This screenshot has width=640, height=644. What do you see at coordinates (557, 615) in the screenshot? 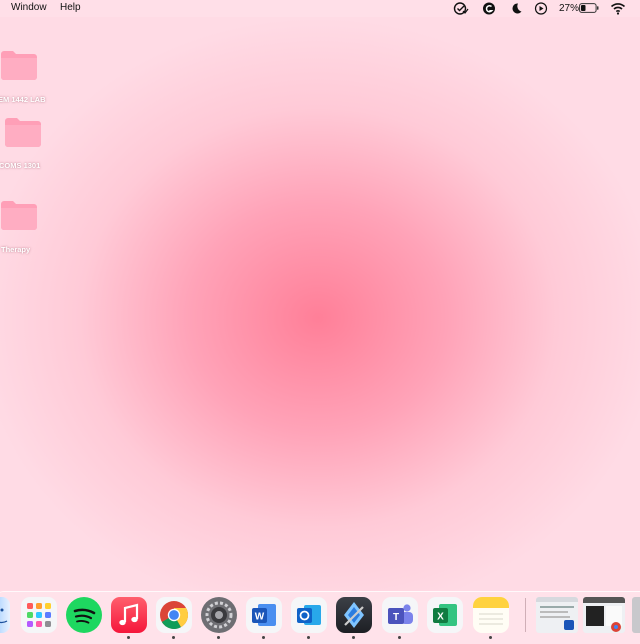
I see `recent-word-window-thumbnail` at bounding box center [557, 615].